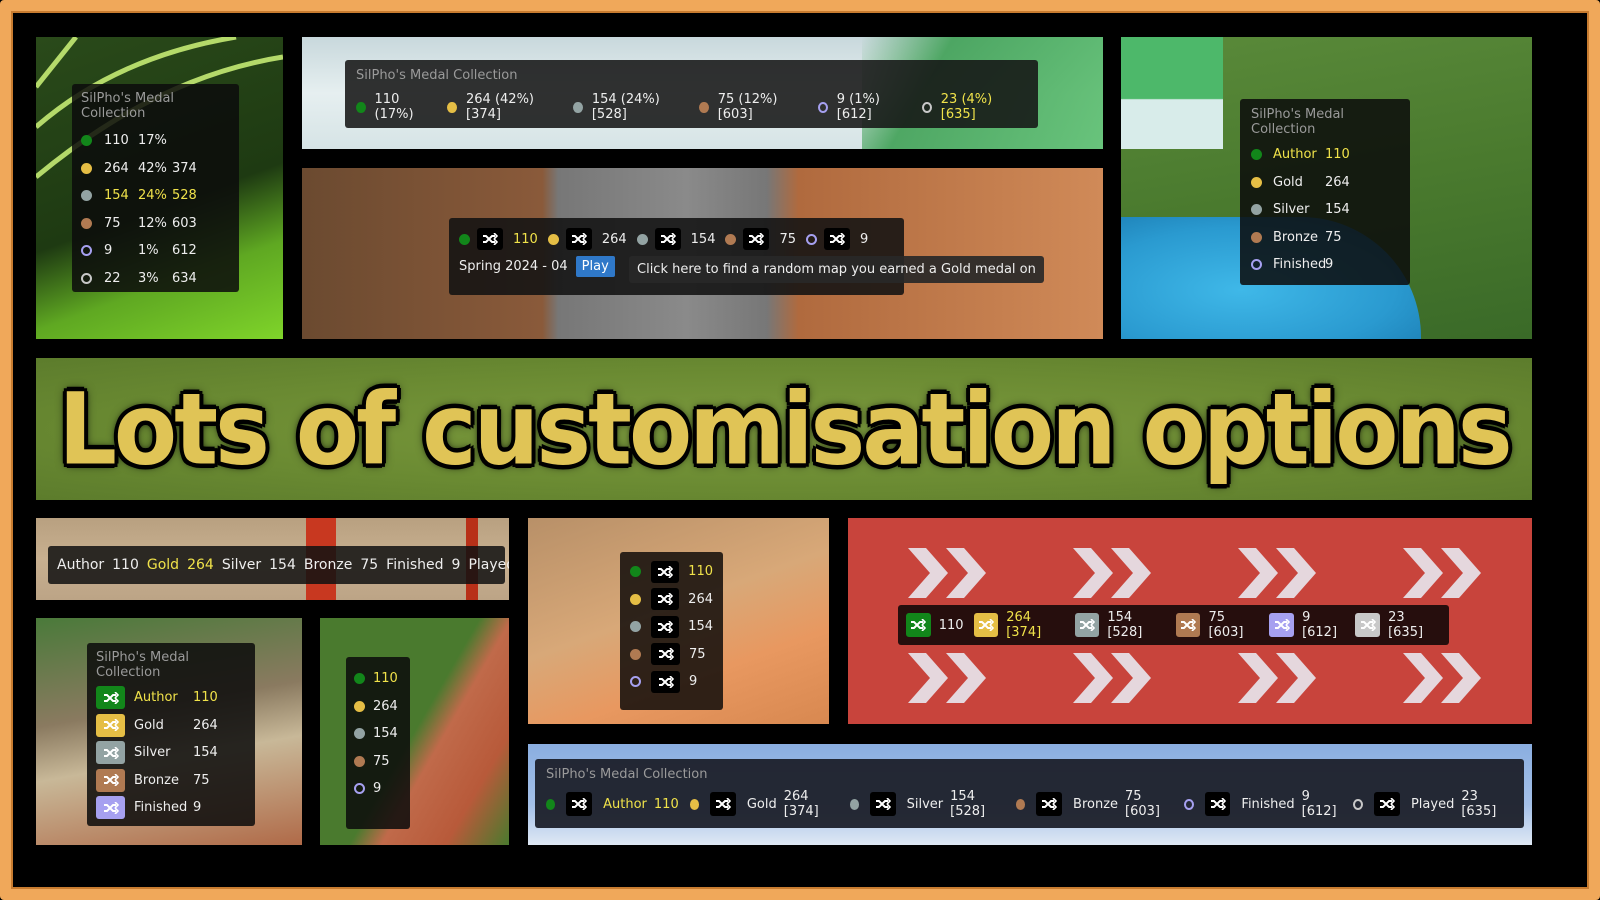  What do you see at coordinates (751, 107) in the screenshot?
I see `medal-item: 75 (12%) [603]` at bounding box center [751, 107].